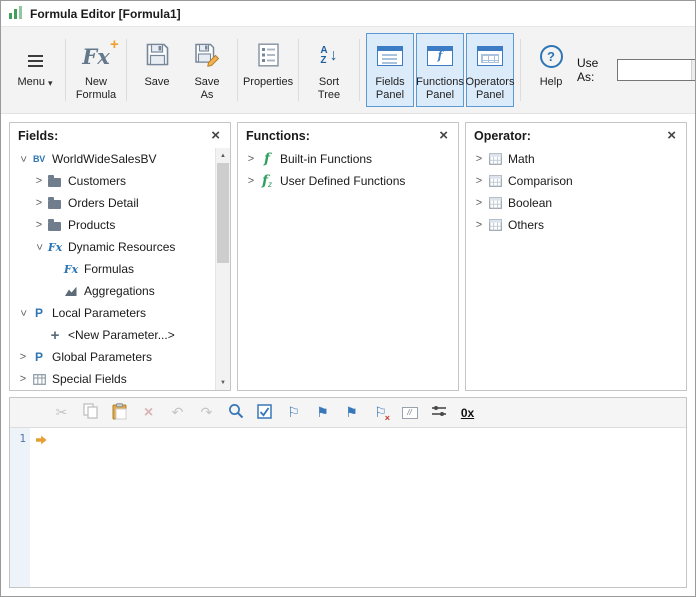 The height and width of the screenshot is (597, 696). Describe the element at coordinates (656, 70) in the screenshot. I see `use-as-combobox` at that location.